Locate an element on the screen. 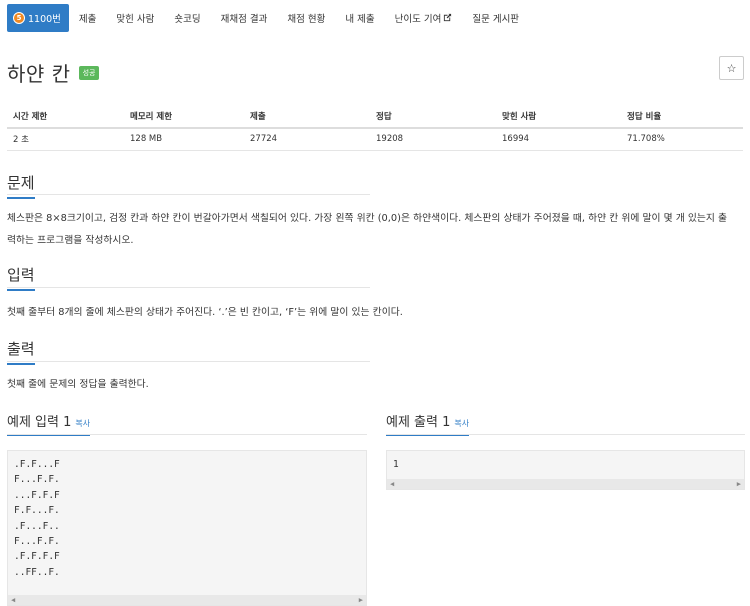 This screenshot has width=750, height=606. star-icon: ☆ is located at coordinates (731, 68).